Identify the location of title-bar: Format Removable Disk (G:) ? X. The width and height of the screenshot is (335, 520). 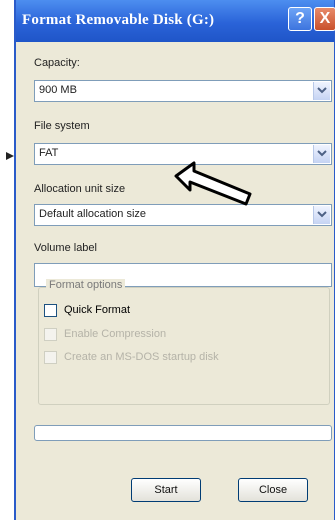
(175, 21).